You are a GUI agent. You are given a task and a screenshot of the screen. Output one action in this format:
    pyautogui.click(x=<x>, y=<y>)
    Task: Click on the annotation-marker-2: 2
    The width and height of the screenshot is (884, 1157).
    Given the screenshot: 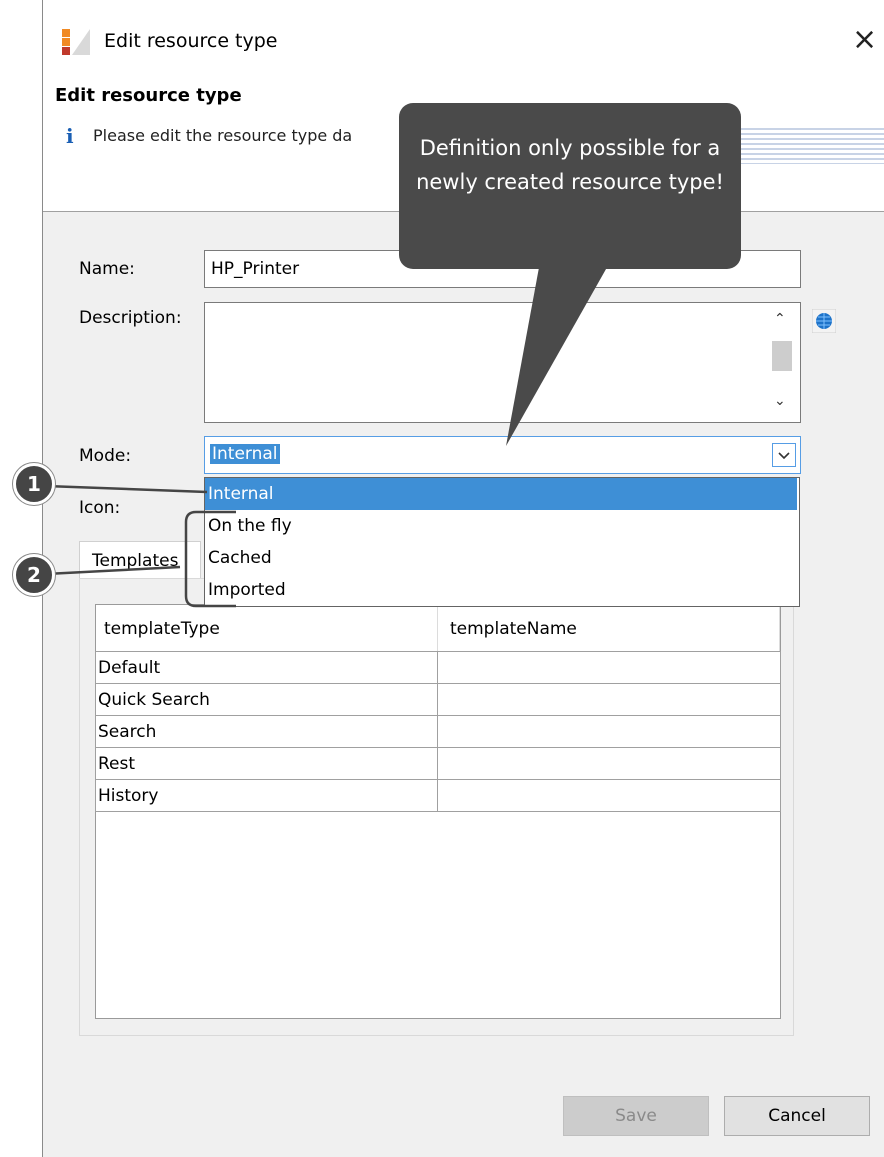 What is the action you would take?
    pyautogui.click(x=34, y=575)
    